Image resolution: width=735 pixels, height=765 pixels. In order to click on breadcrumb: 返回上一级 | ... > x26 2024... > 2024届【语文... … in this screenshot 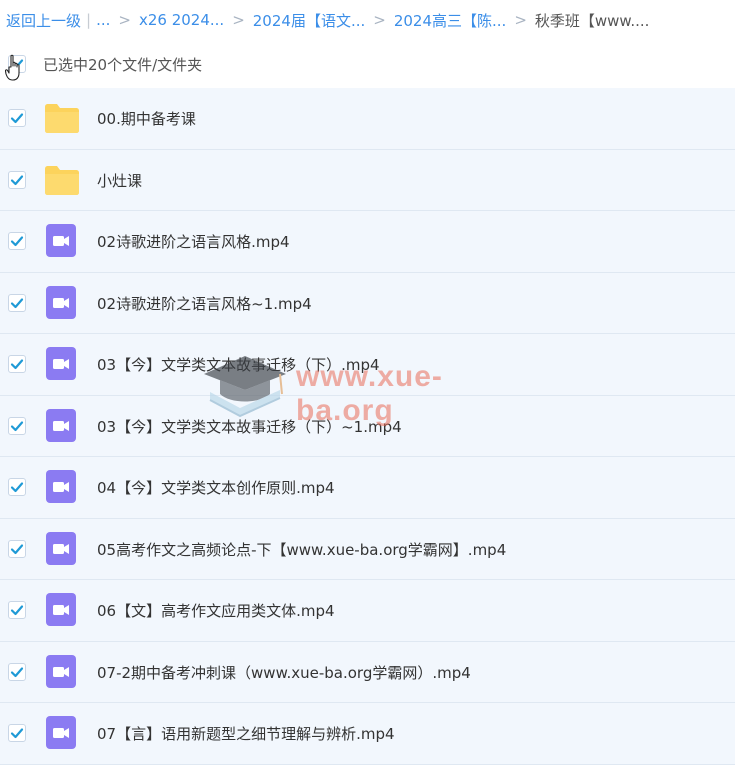, I will do `click(367, 20)`.